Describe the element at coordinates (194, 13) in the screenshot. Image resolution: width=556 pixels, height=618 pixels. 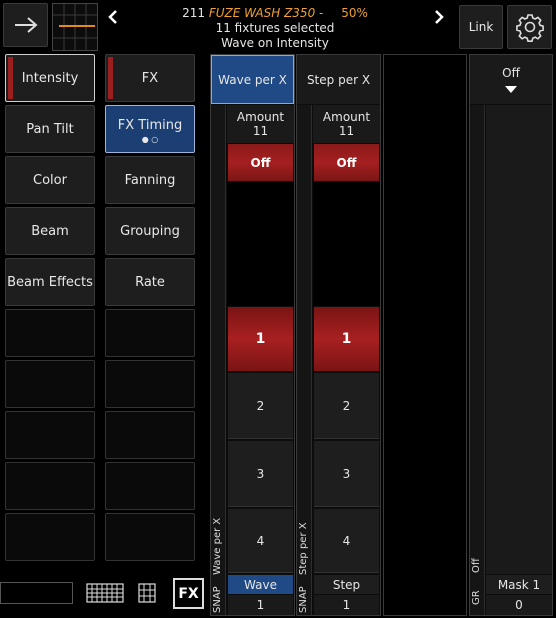
I see `fixture-count: 211` at that location.